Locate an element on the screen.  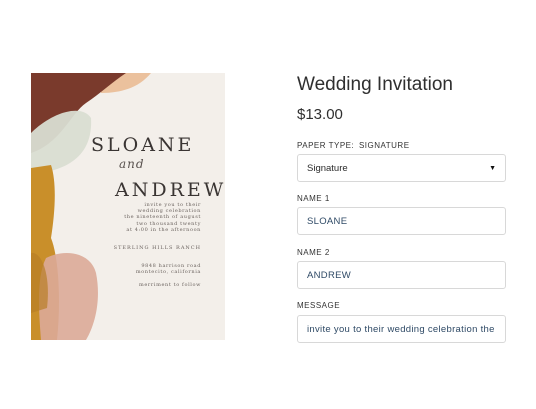
paper-type-select: Signature ▼ is located at coordinates (401, 168).